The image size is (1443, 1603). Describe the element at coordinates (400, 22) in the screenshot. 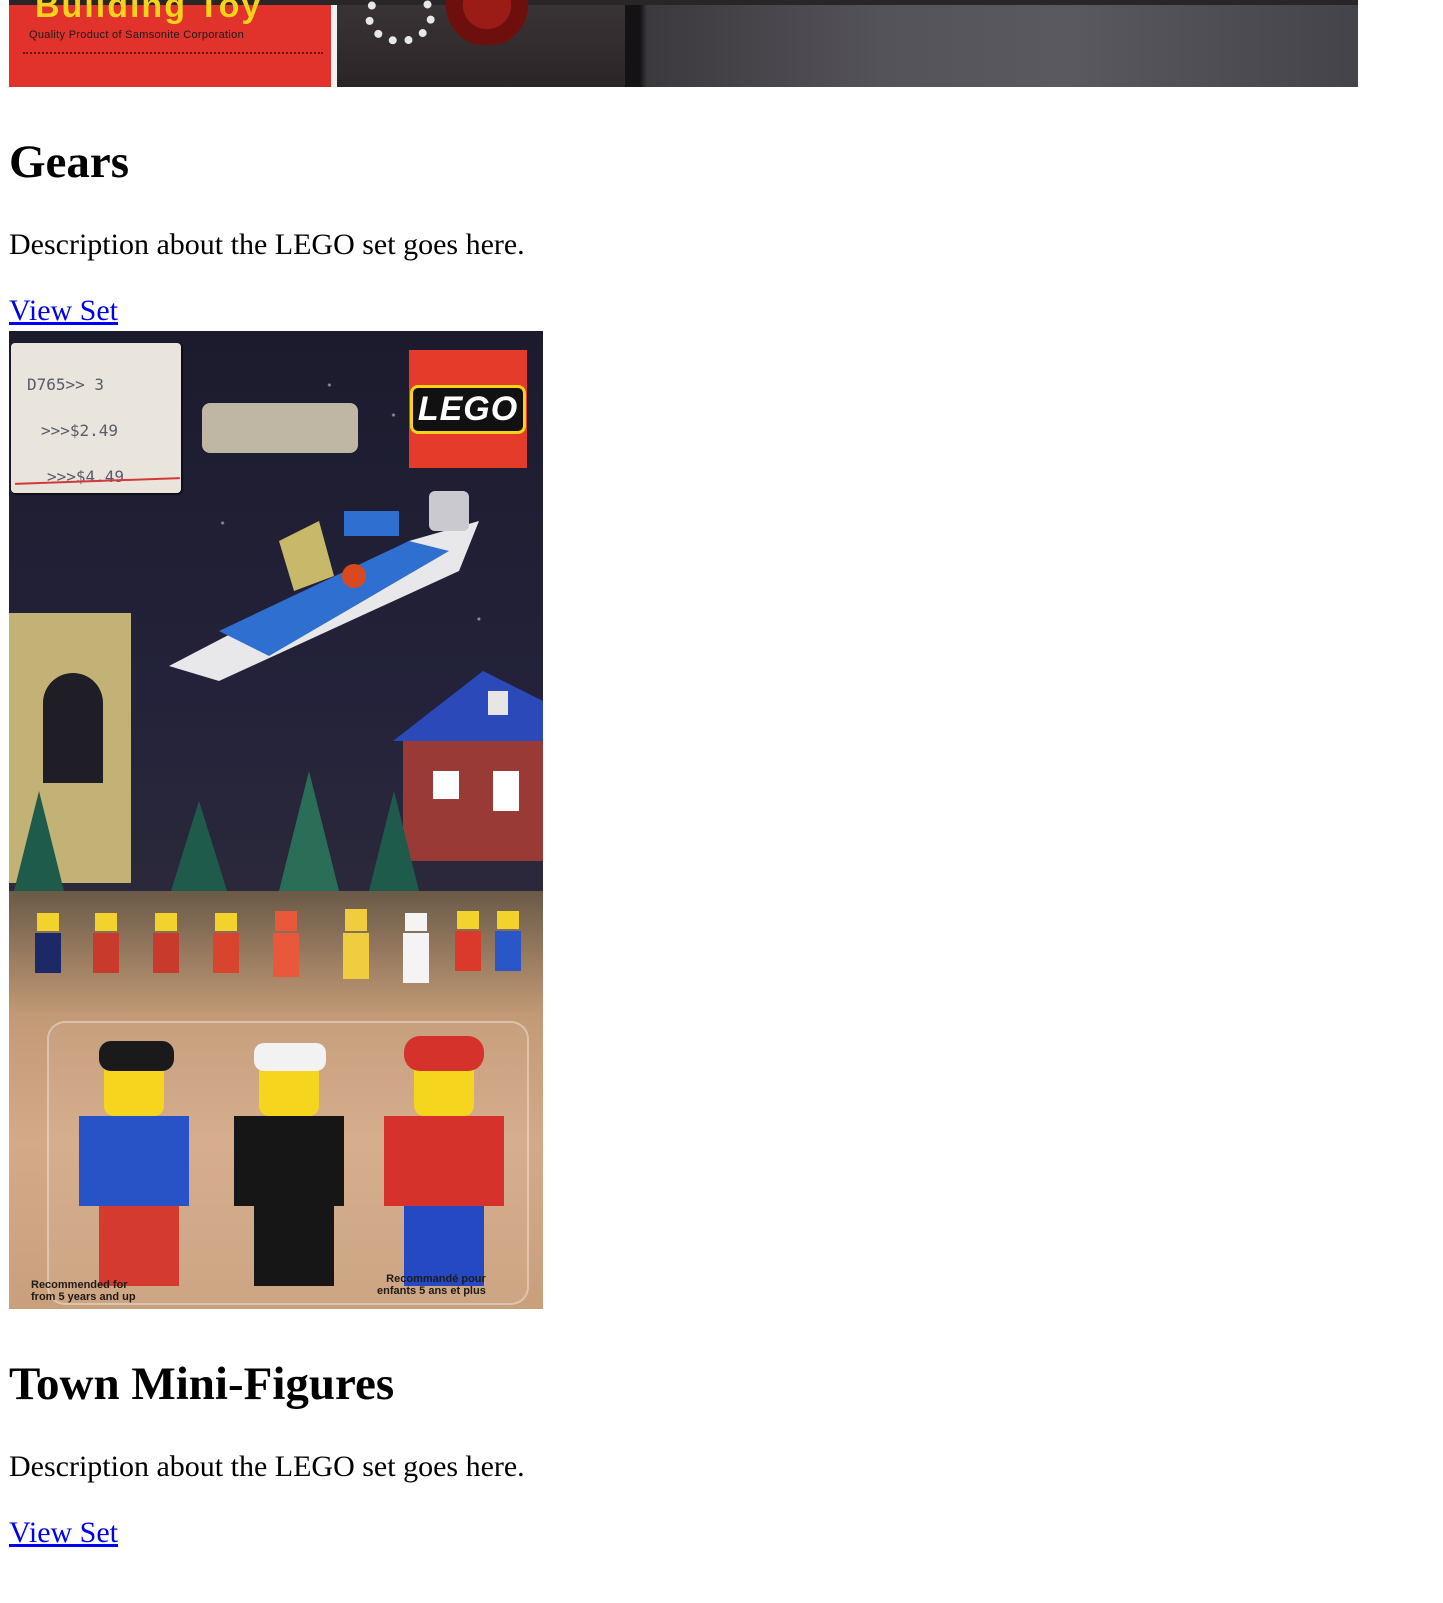

I see `white-gear-icon` at that location.